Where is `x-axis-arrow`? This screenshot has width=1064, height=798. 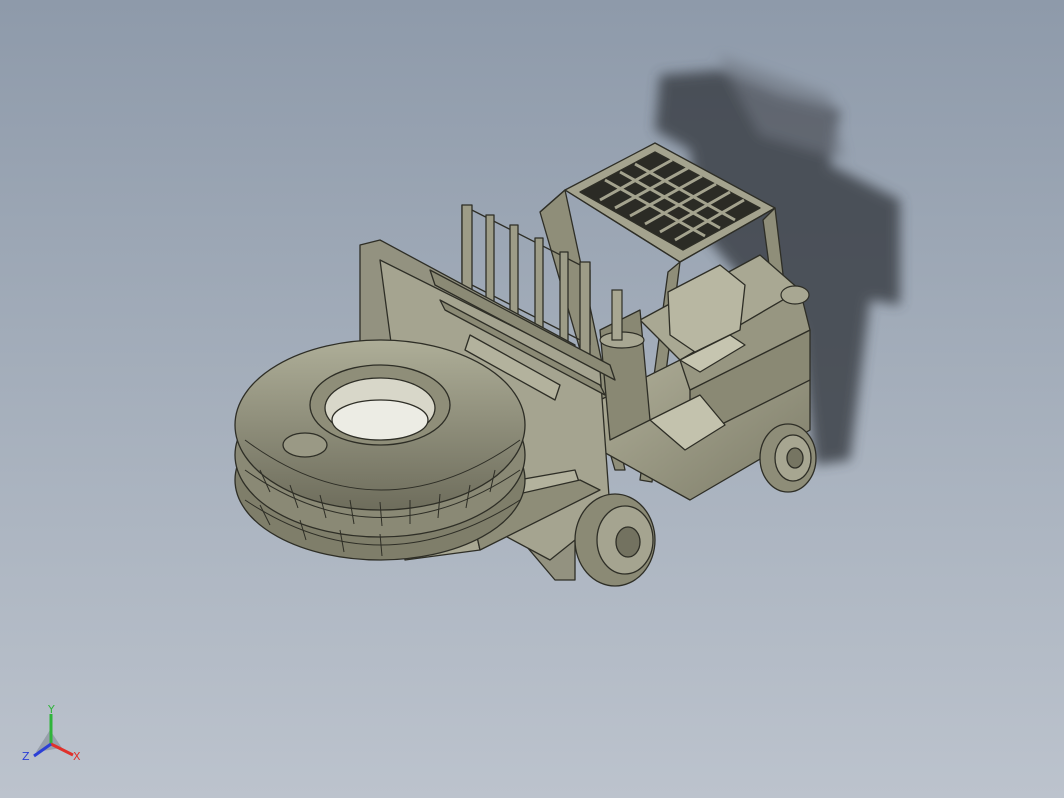
x-axis-arrow is located at coordinates (62, 749).